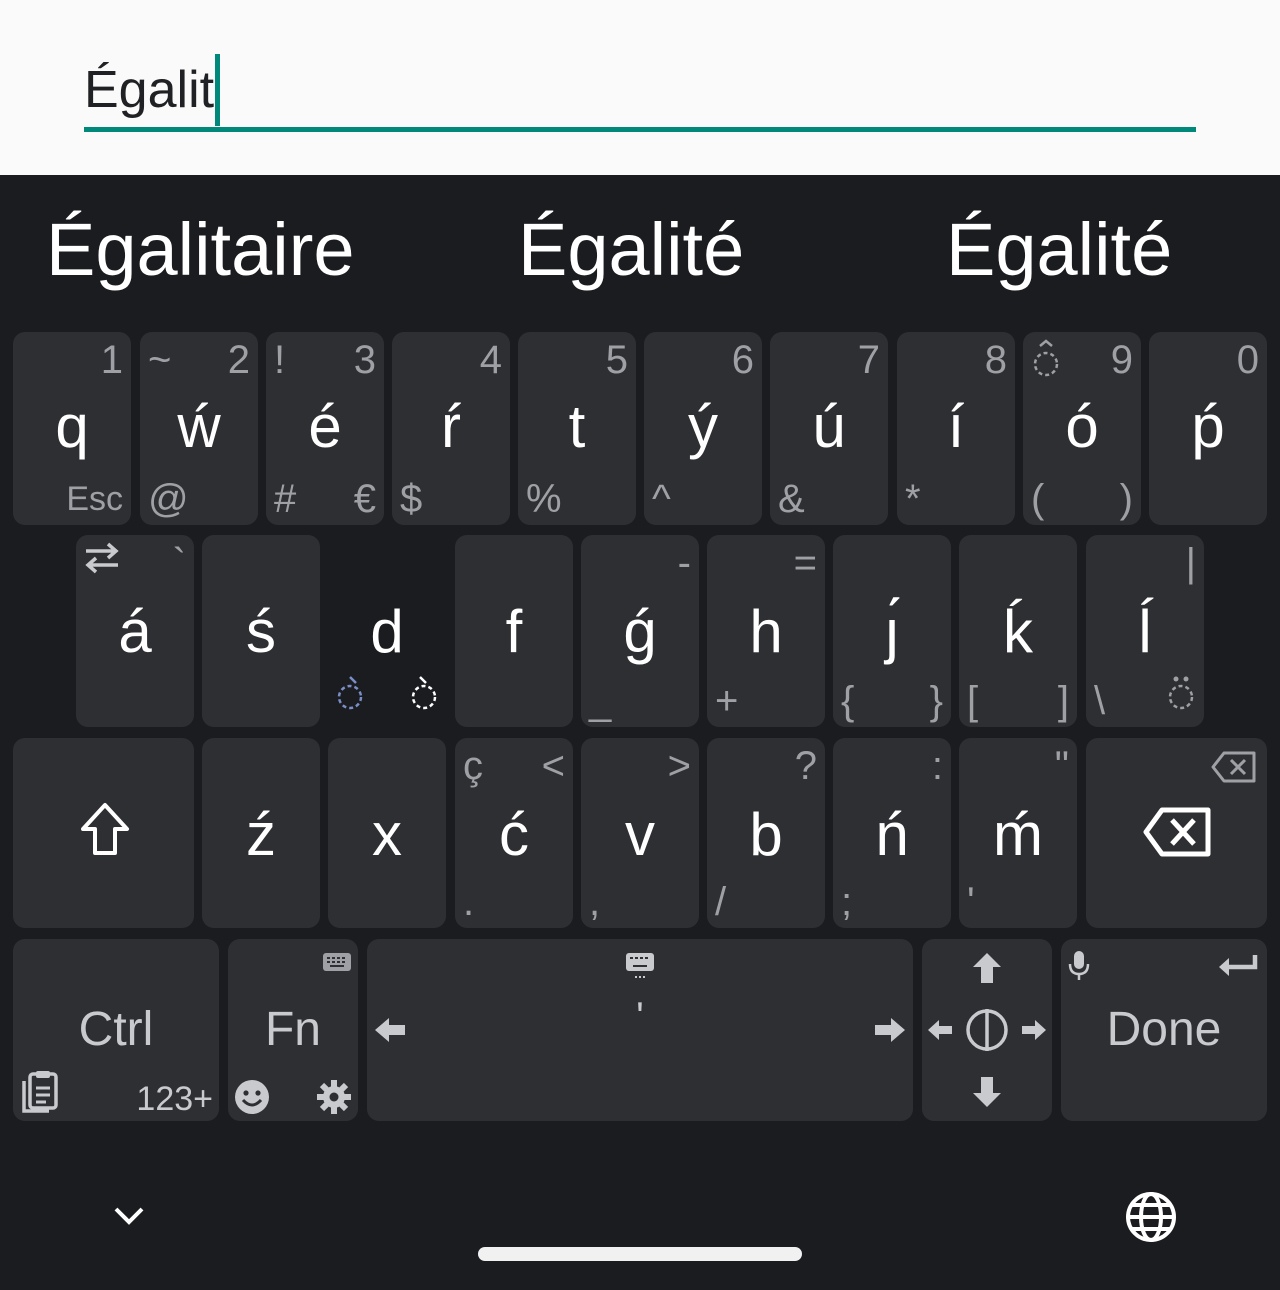 Image resolution: width=1280 pixels, height=1290 pixels. Describe the element at coordinates (1176, 833) in the screenshot. I see `backspace-key` at that location.